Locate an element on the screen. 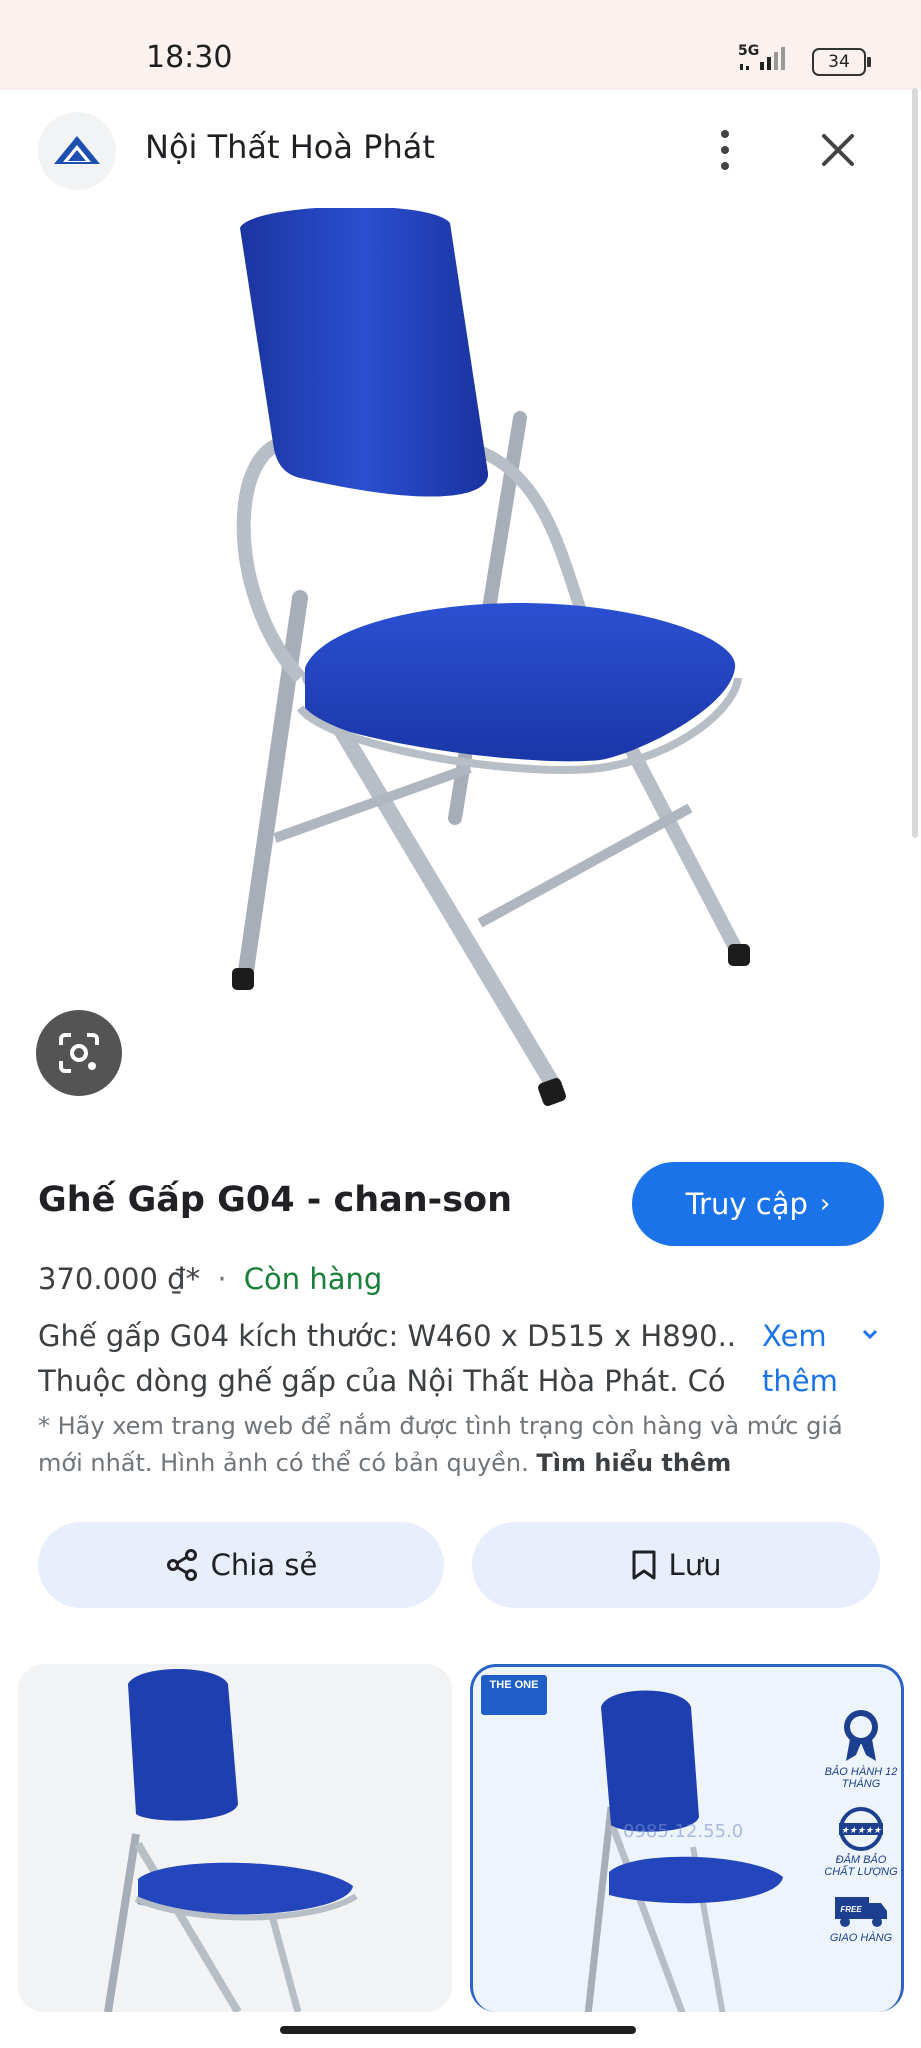 This screenshot has width=921, height=2048. price-row: 370.000 ₫* · Còn hàng is located at coordinates (210, 1279).